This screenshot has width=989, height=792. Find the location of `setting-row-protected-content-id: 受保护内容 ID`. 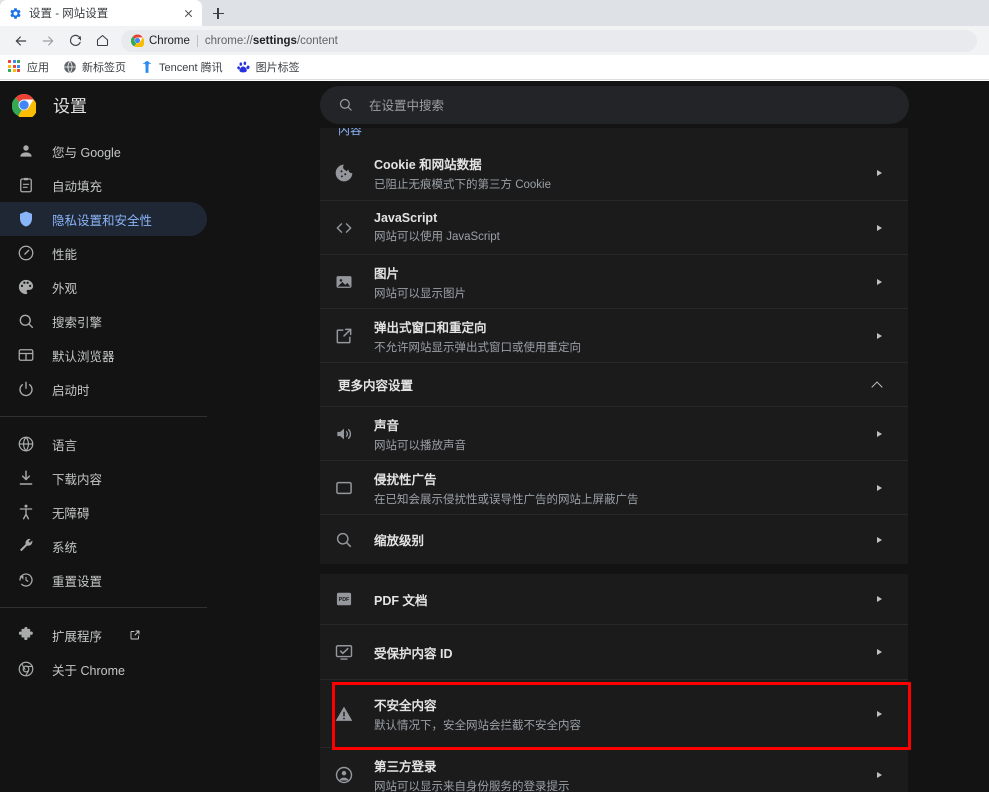

setting-row-protected-content-id: 受保护内容 ID is located at coordinates (614, 651).